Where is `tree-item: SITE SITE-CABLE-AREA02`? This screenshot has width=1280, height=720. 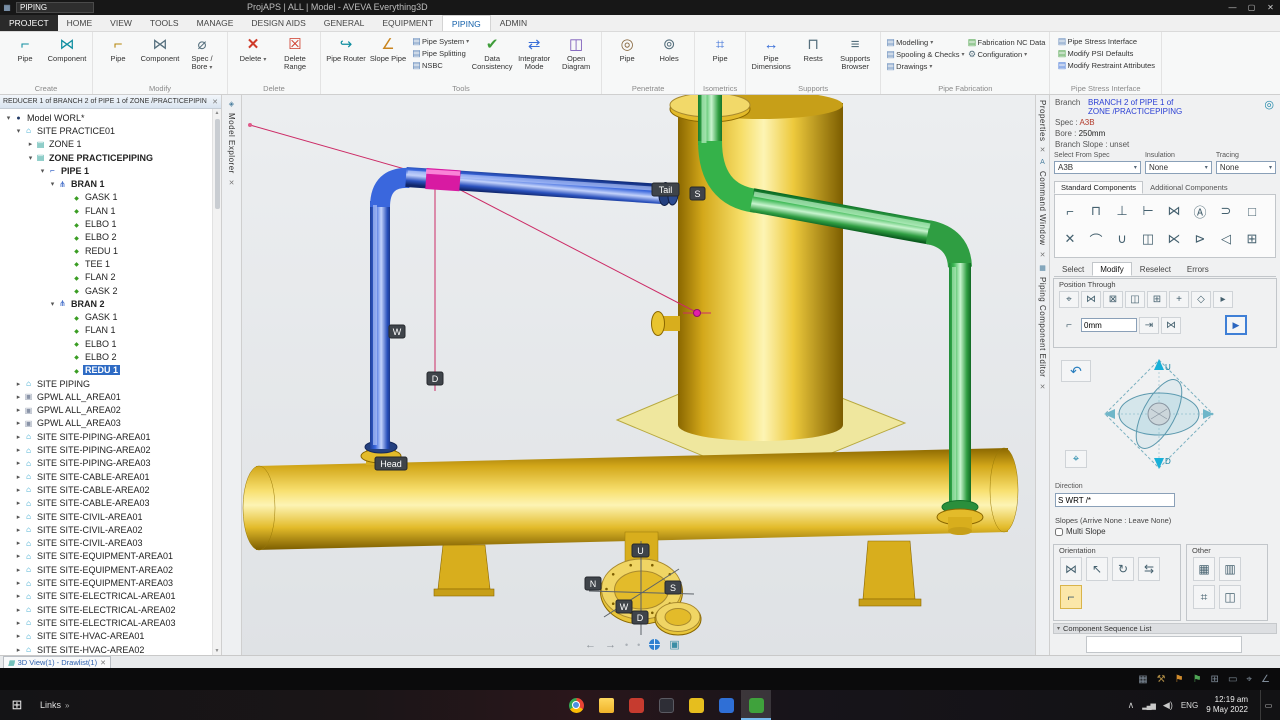
tree-item: SITE SITE-CABLE-AREA02 is located at coordinates (110, 489).